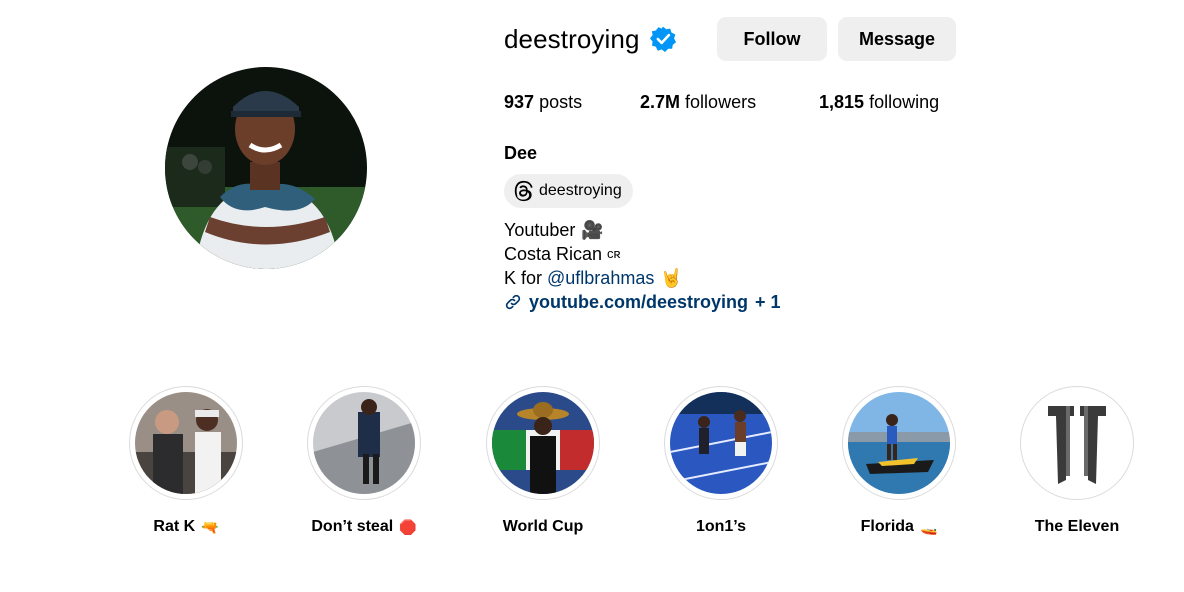 The image size is (1184, 592). I want to click on posts-stat: 937 posts, so click(543, 102).